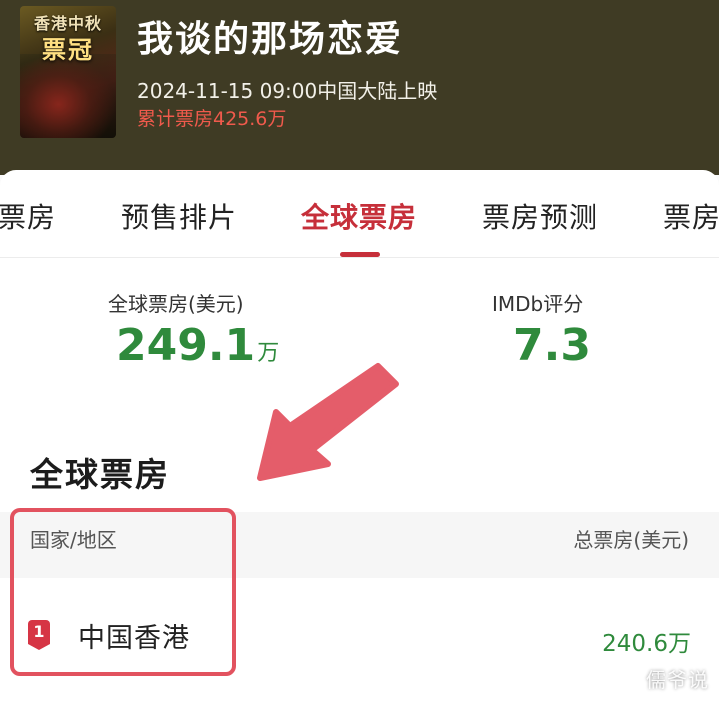  What do you see at coordinates (691, 216) in the screenshot?
I see `tab-box-office-more: 票房` at bounding box center [691, 216].